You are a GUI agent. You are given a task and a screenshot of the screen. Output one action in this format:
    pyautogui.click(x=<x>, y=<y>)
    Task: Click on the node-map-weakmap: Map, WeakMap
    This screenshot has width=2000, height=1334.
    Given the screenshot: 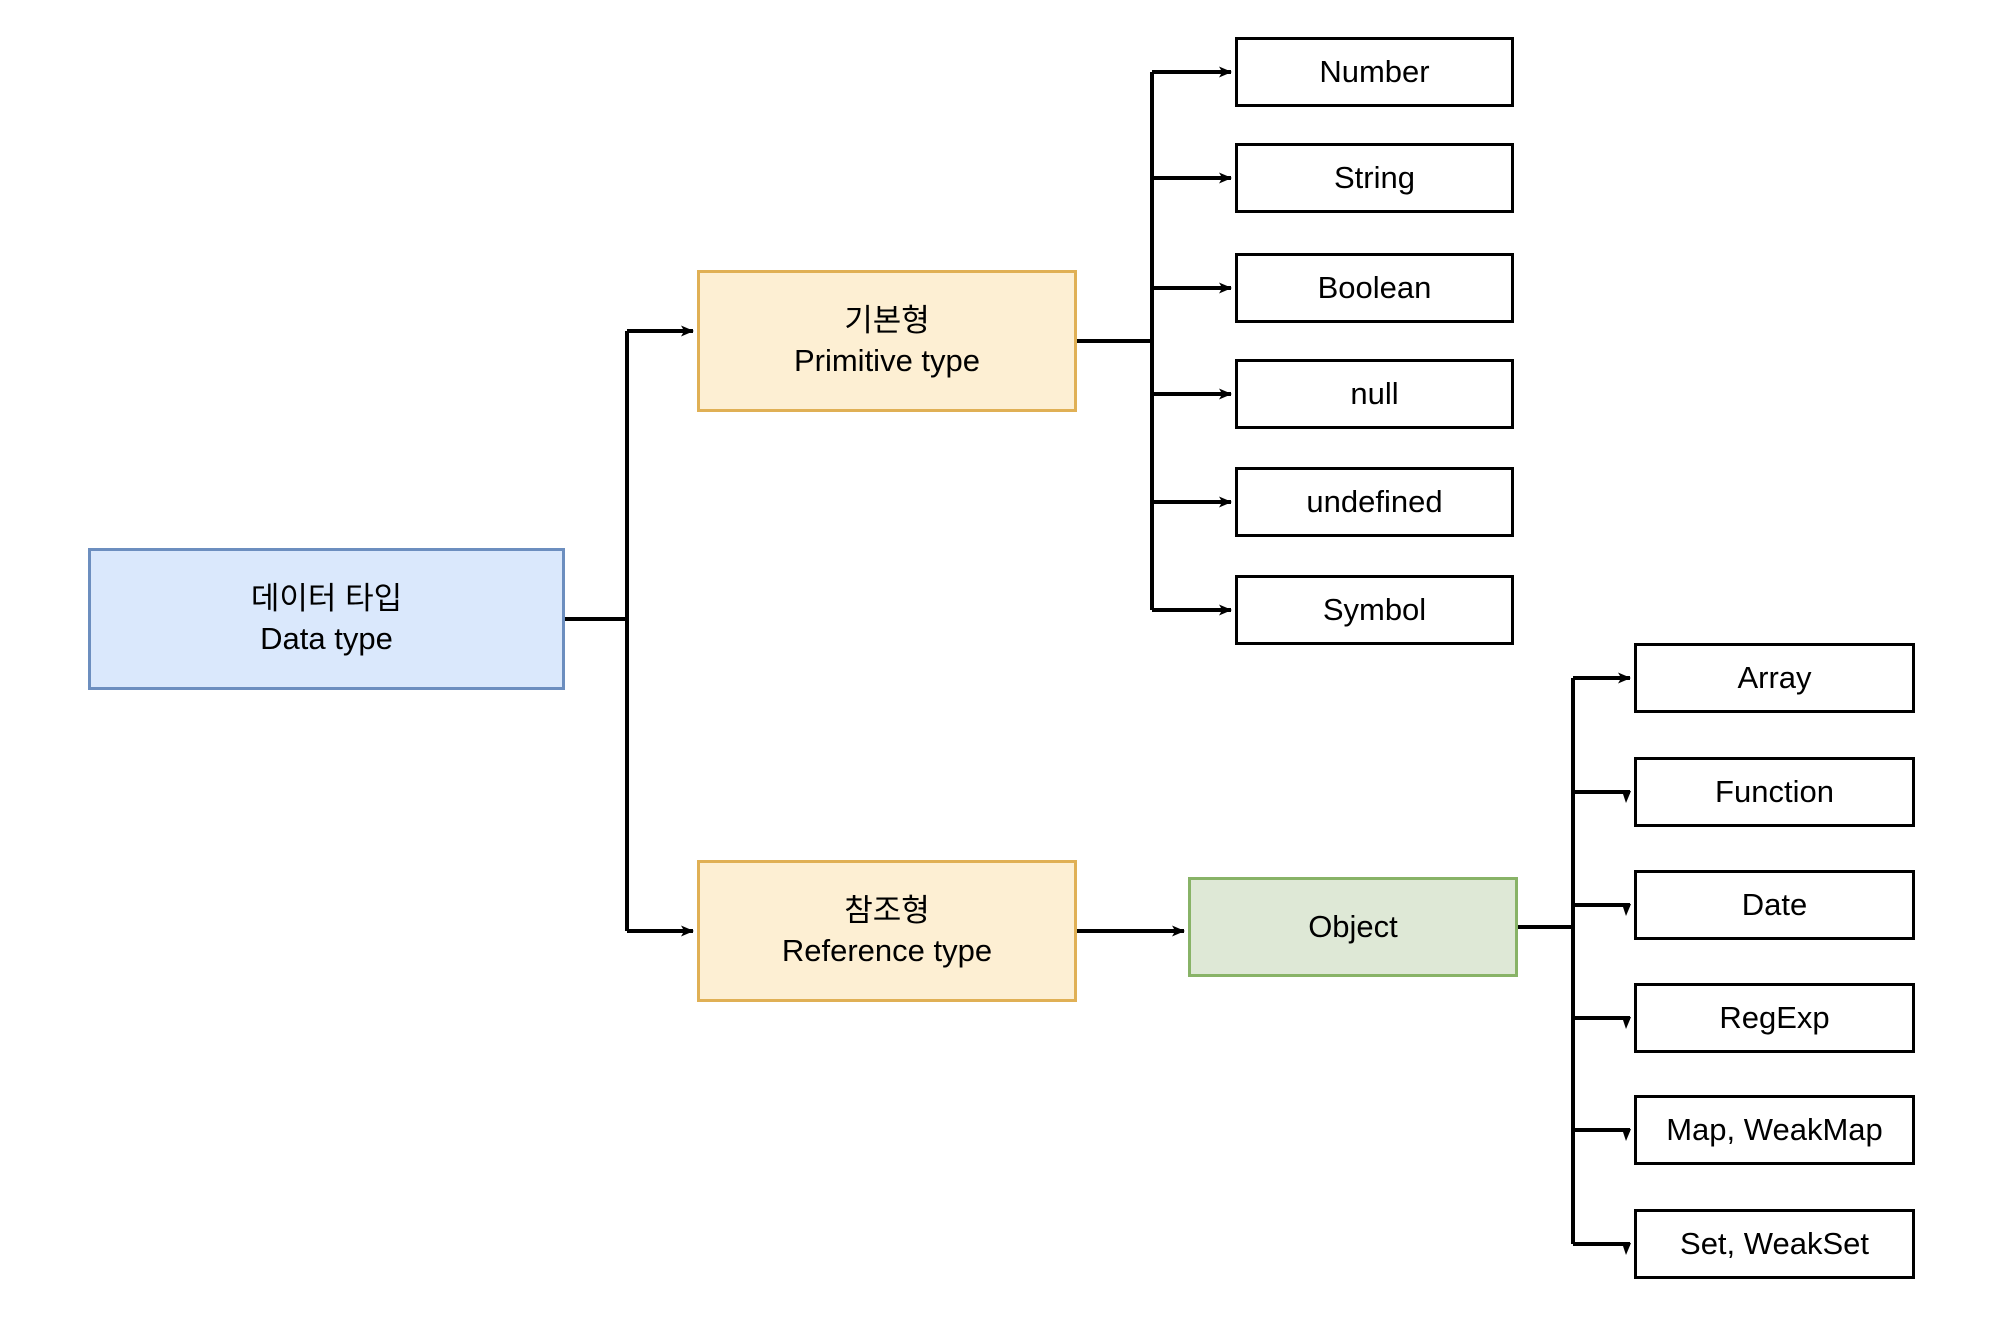 What is the action you would take?
    pyautogui.click(x=1774, y=1130)
    